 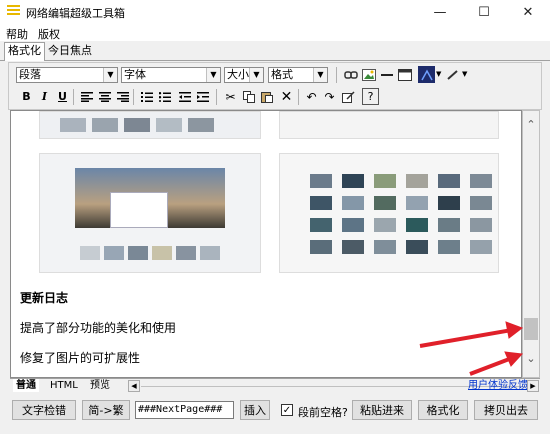 What do you see at coordinates (44, 410) in the screenshot?
I see `spellcheck-button: 文字检错` at bounding box center [44, 410].